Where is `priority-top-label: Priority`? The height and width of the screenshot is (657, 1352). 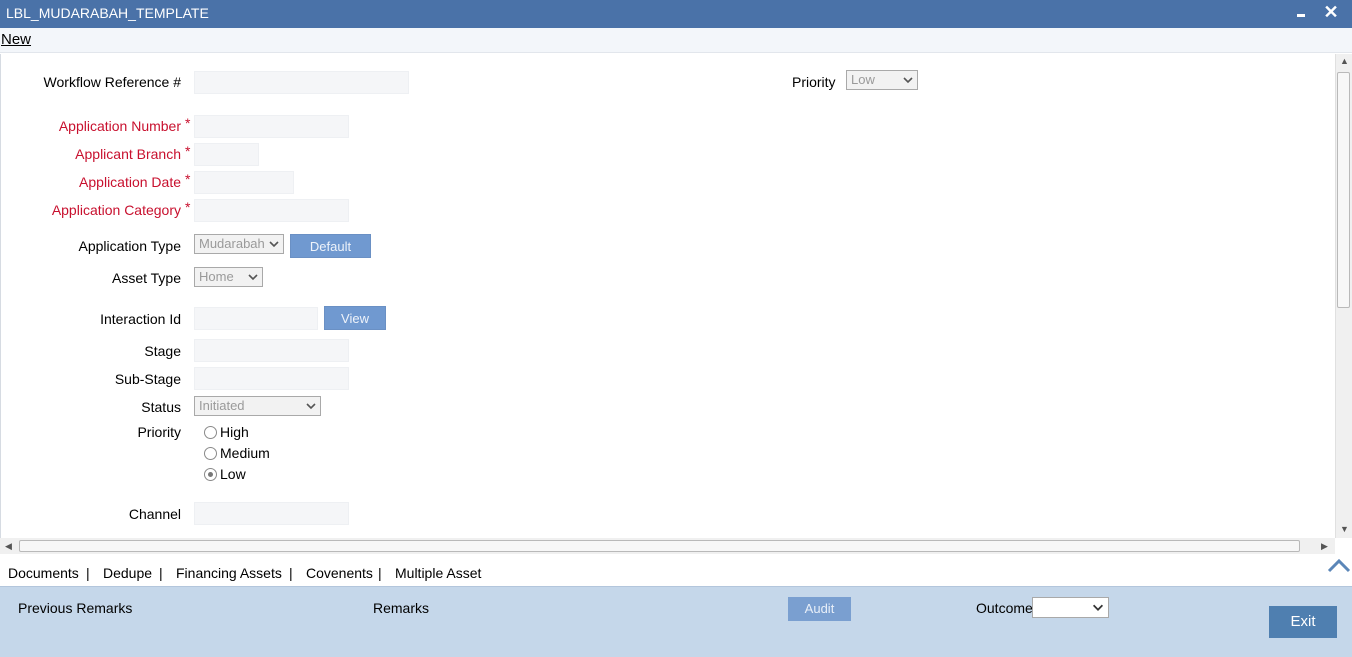
priority-top-label: Priority is located at coordinates (814, 82).